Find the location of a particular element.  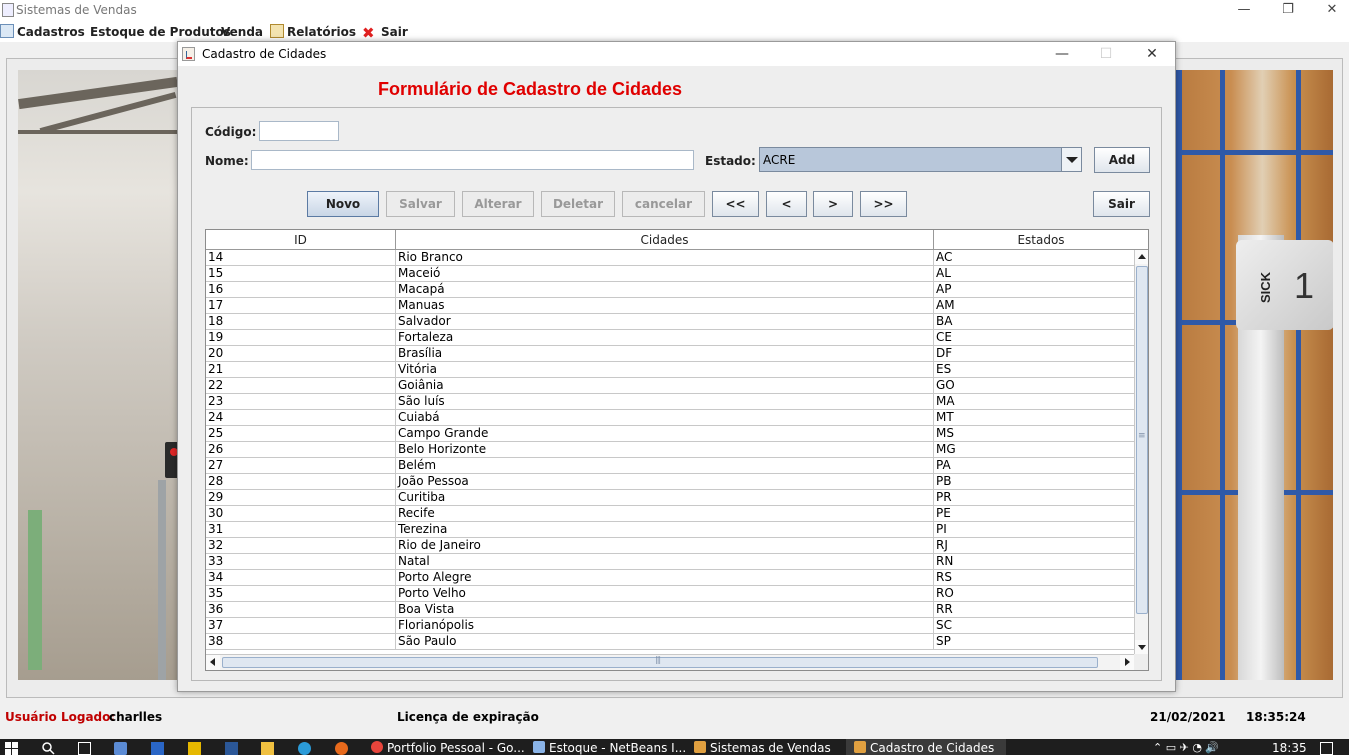

cell-estado: SC is located at coordinates (944, 625).